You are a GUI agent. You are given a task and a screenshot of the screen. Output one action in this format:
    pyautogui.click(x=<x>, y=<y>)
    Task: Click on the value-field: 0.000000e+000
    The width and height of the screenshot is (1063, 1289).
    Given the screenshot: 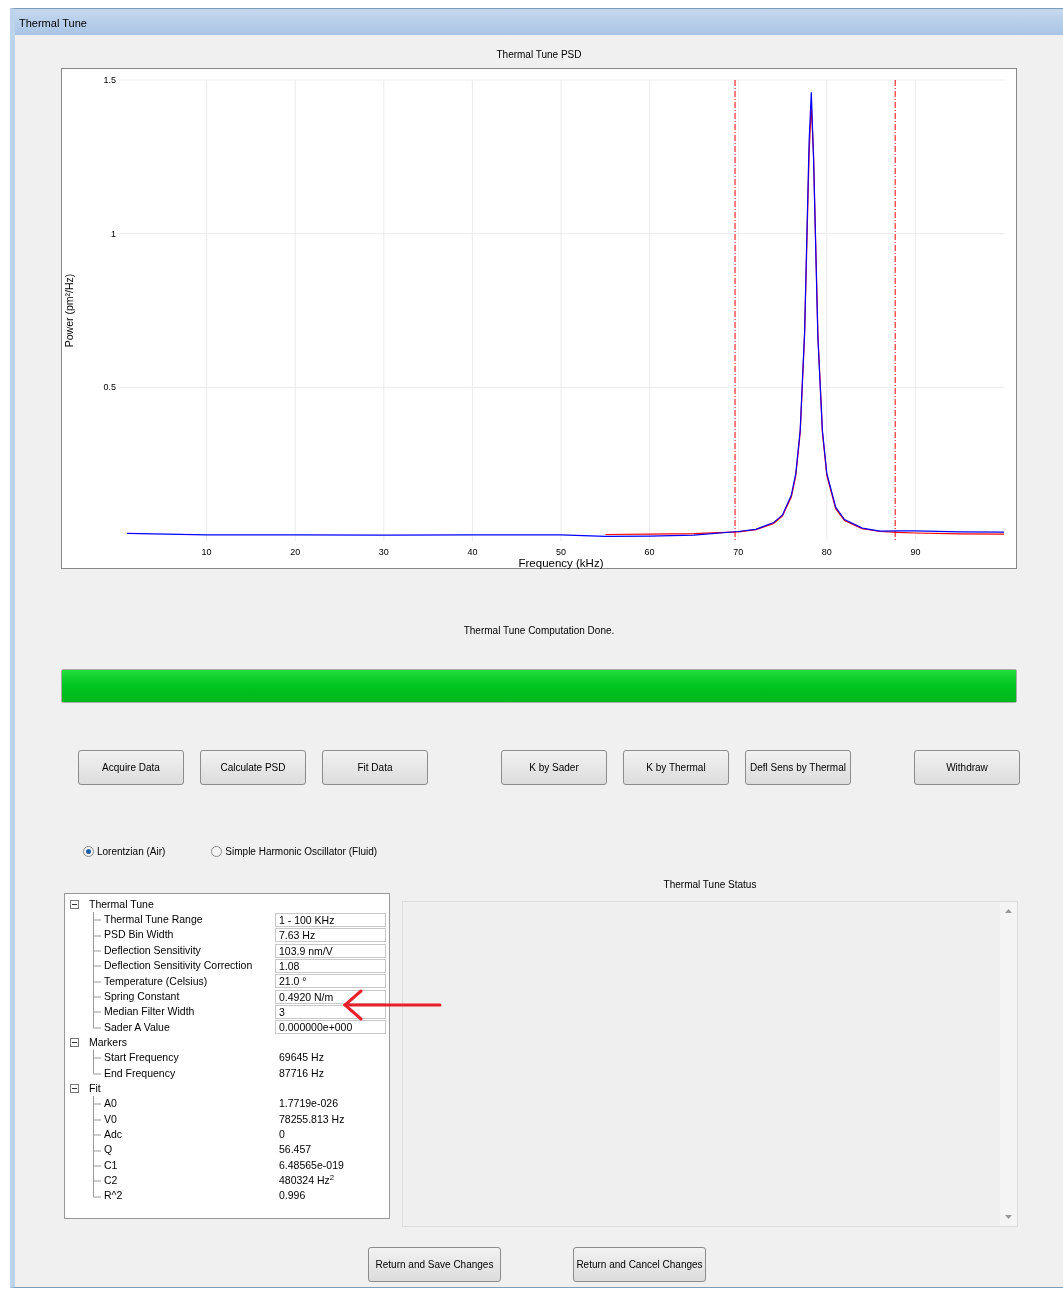 What is the action you would take?
    pyautogui.click(x=330, y=1027)
    